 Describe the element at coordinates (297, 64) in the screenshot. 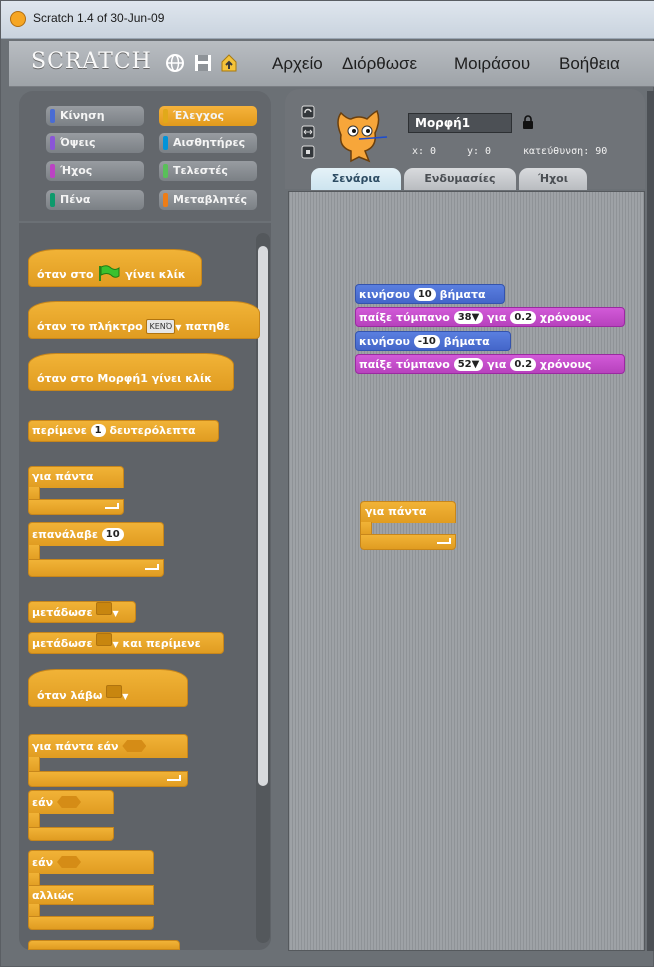

I see `menu-file: Αρχείο` at that location.